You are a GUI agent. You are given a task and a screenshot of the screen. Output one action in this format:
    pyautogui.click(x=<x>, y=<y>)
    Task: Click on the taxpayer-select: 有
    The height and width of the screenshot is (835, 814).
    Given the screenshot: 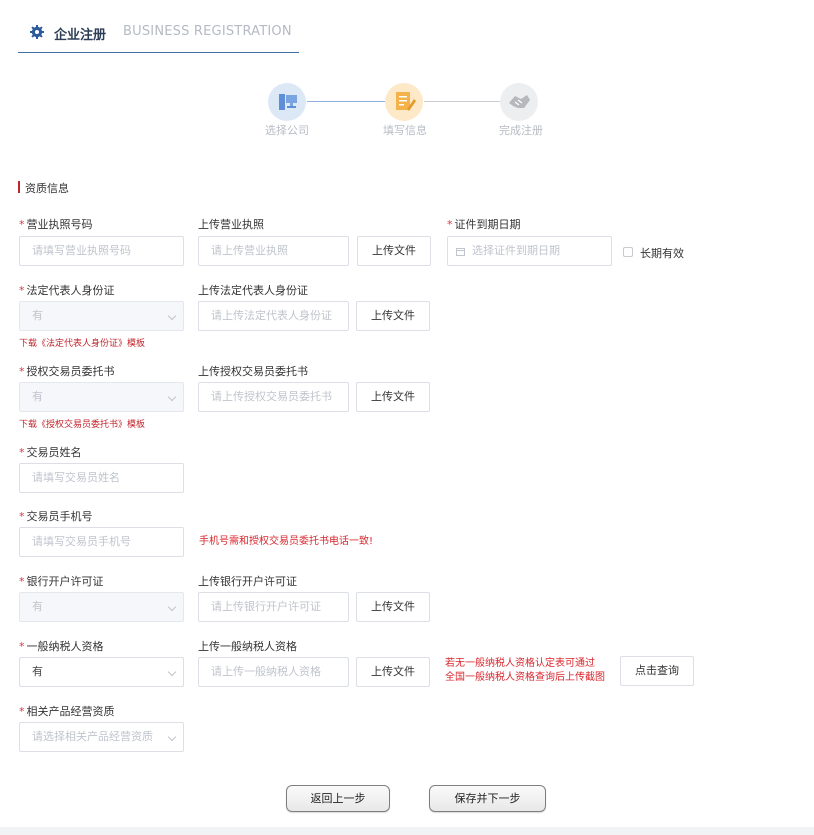 What is the action you would take?
    pyautogui.click(x=101, y=672)
    